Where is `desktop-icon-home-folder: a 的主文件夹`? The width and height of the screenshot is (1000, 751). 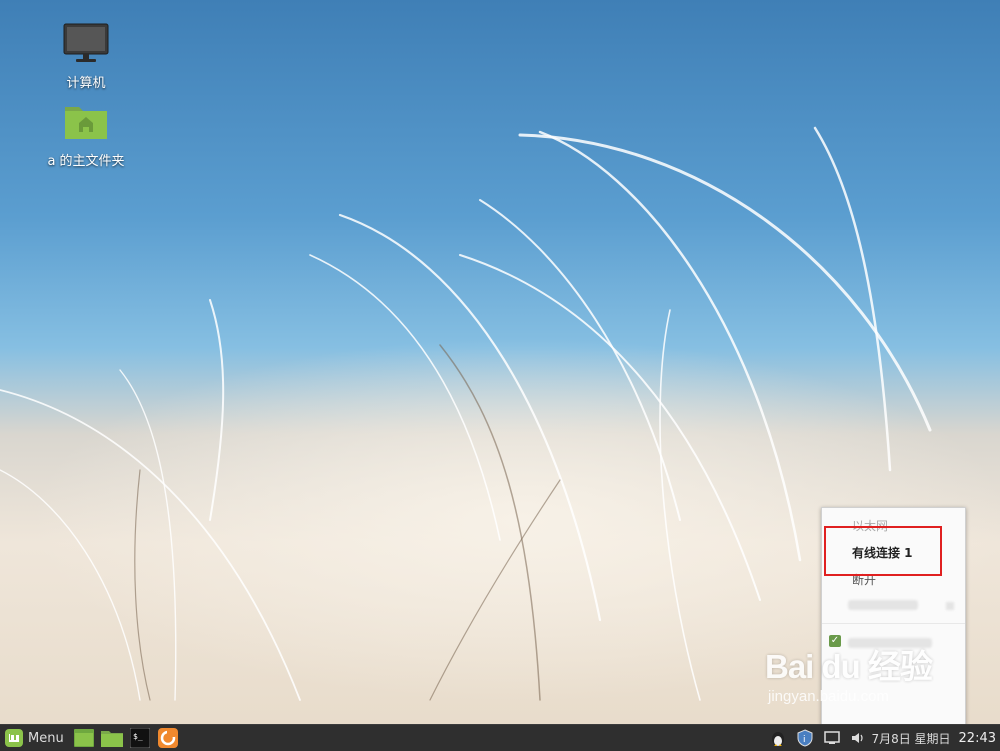
desktop-icon-home-folder: a 的主文件夹 is located at coordinates (86, 135).